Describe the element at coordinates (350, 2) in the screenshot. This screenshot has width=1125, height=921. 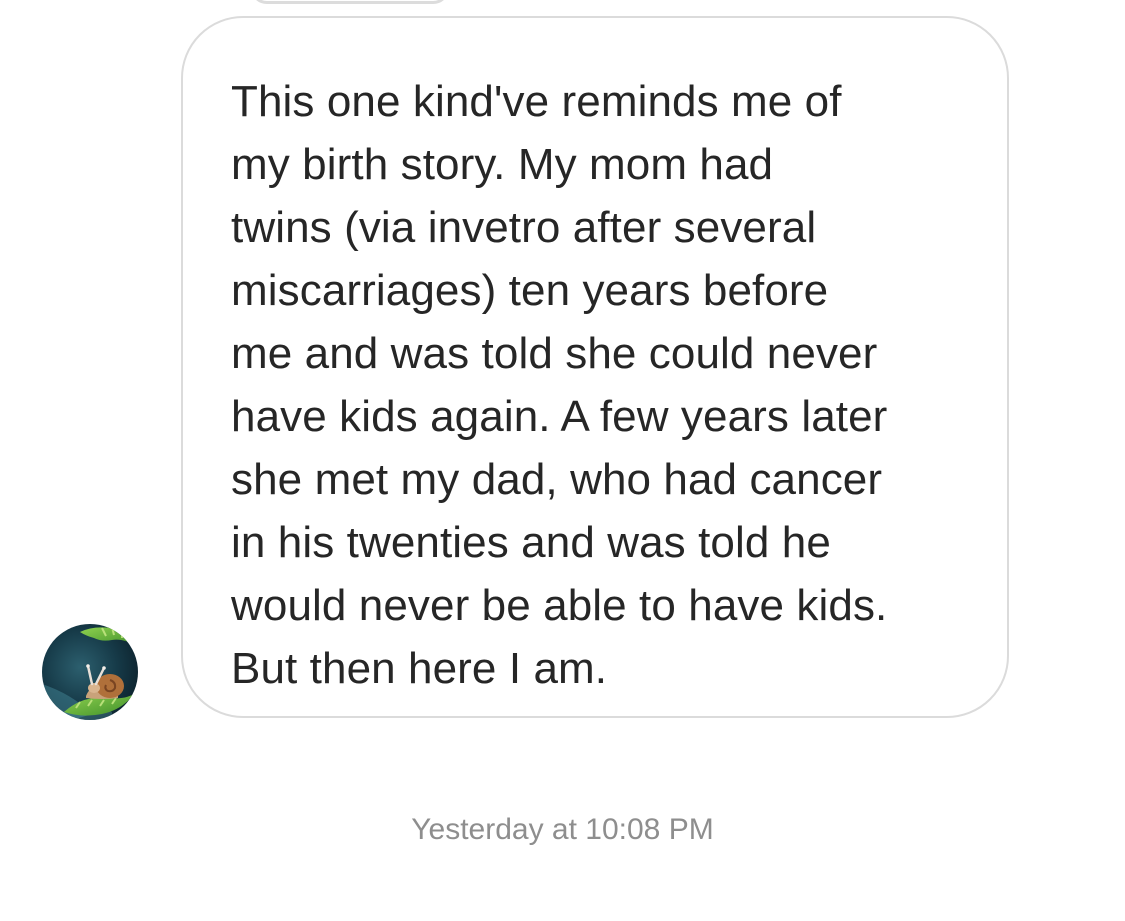
I see `previous-message-bubble-edge` at that location.